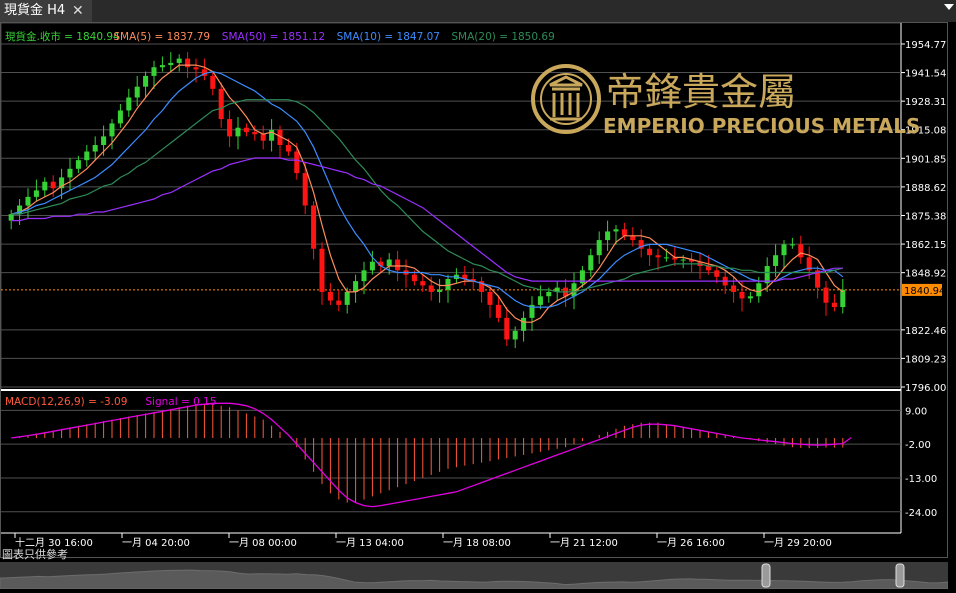  I want to click on price-tick-label: 1796.00, so click(925, 388).